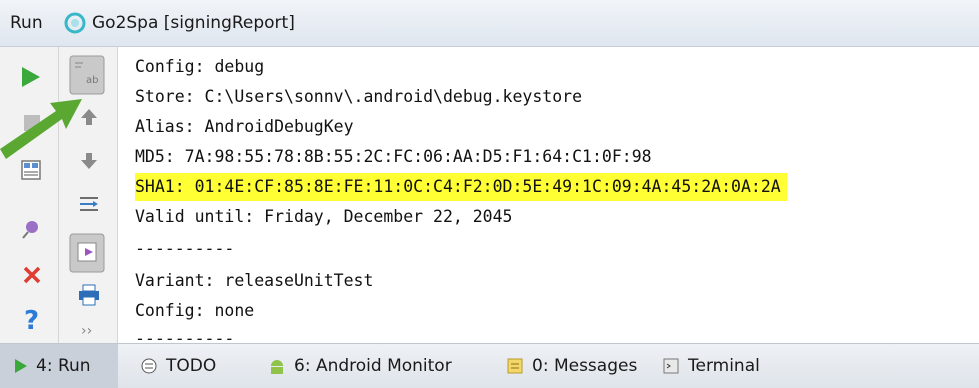  What do you see at coordinates (191, 366) in the screenshot?
I see `tab-todo-label: TODO` at bounding box center [191, 366].